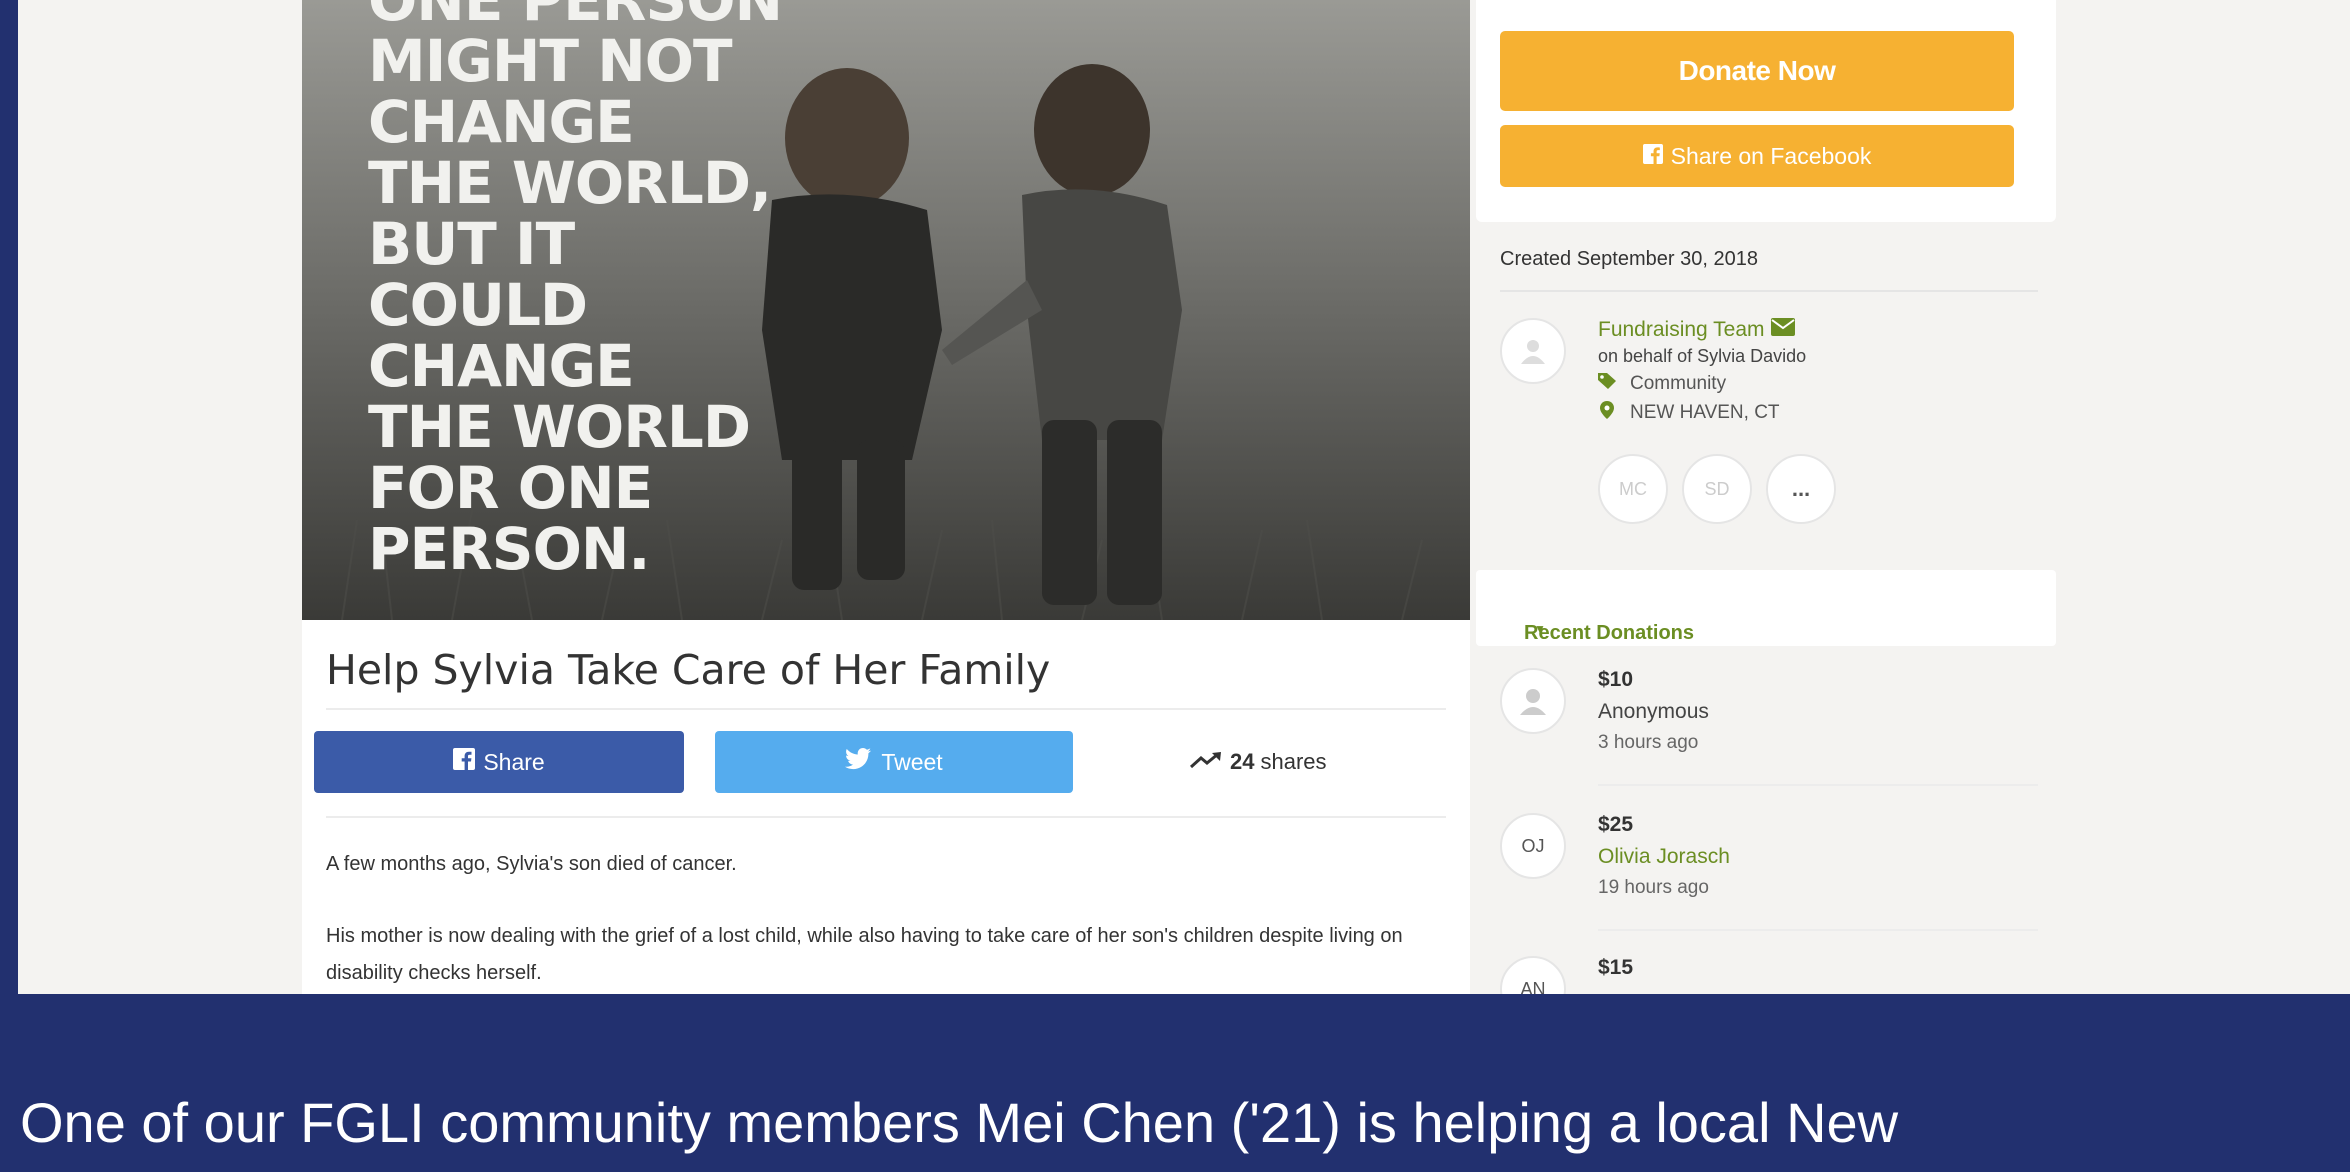 This screenshot has height=1172, width=2350. I want to click on quote-line: THE WORLD,, so click(570, 183).